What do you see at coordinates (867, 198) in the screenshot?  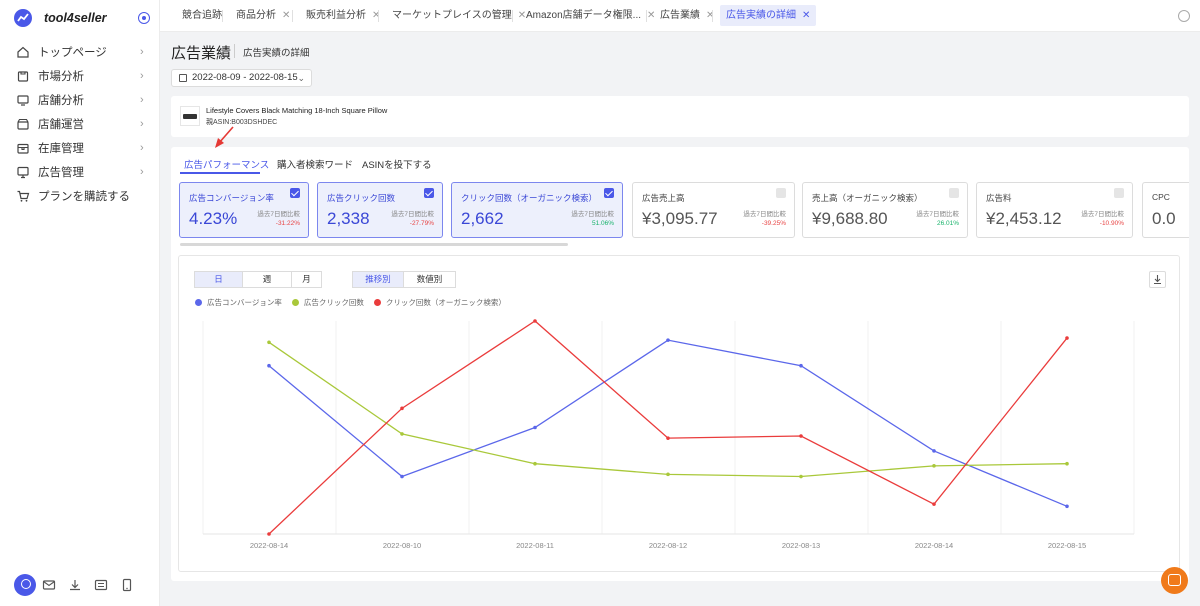 I see `kpi-title: 売上高（オーガニック検索）` at bounding box center [867, 198].